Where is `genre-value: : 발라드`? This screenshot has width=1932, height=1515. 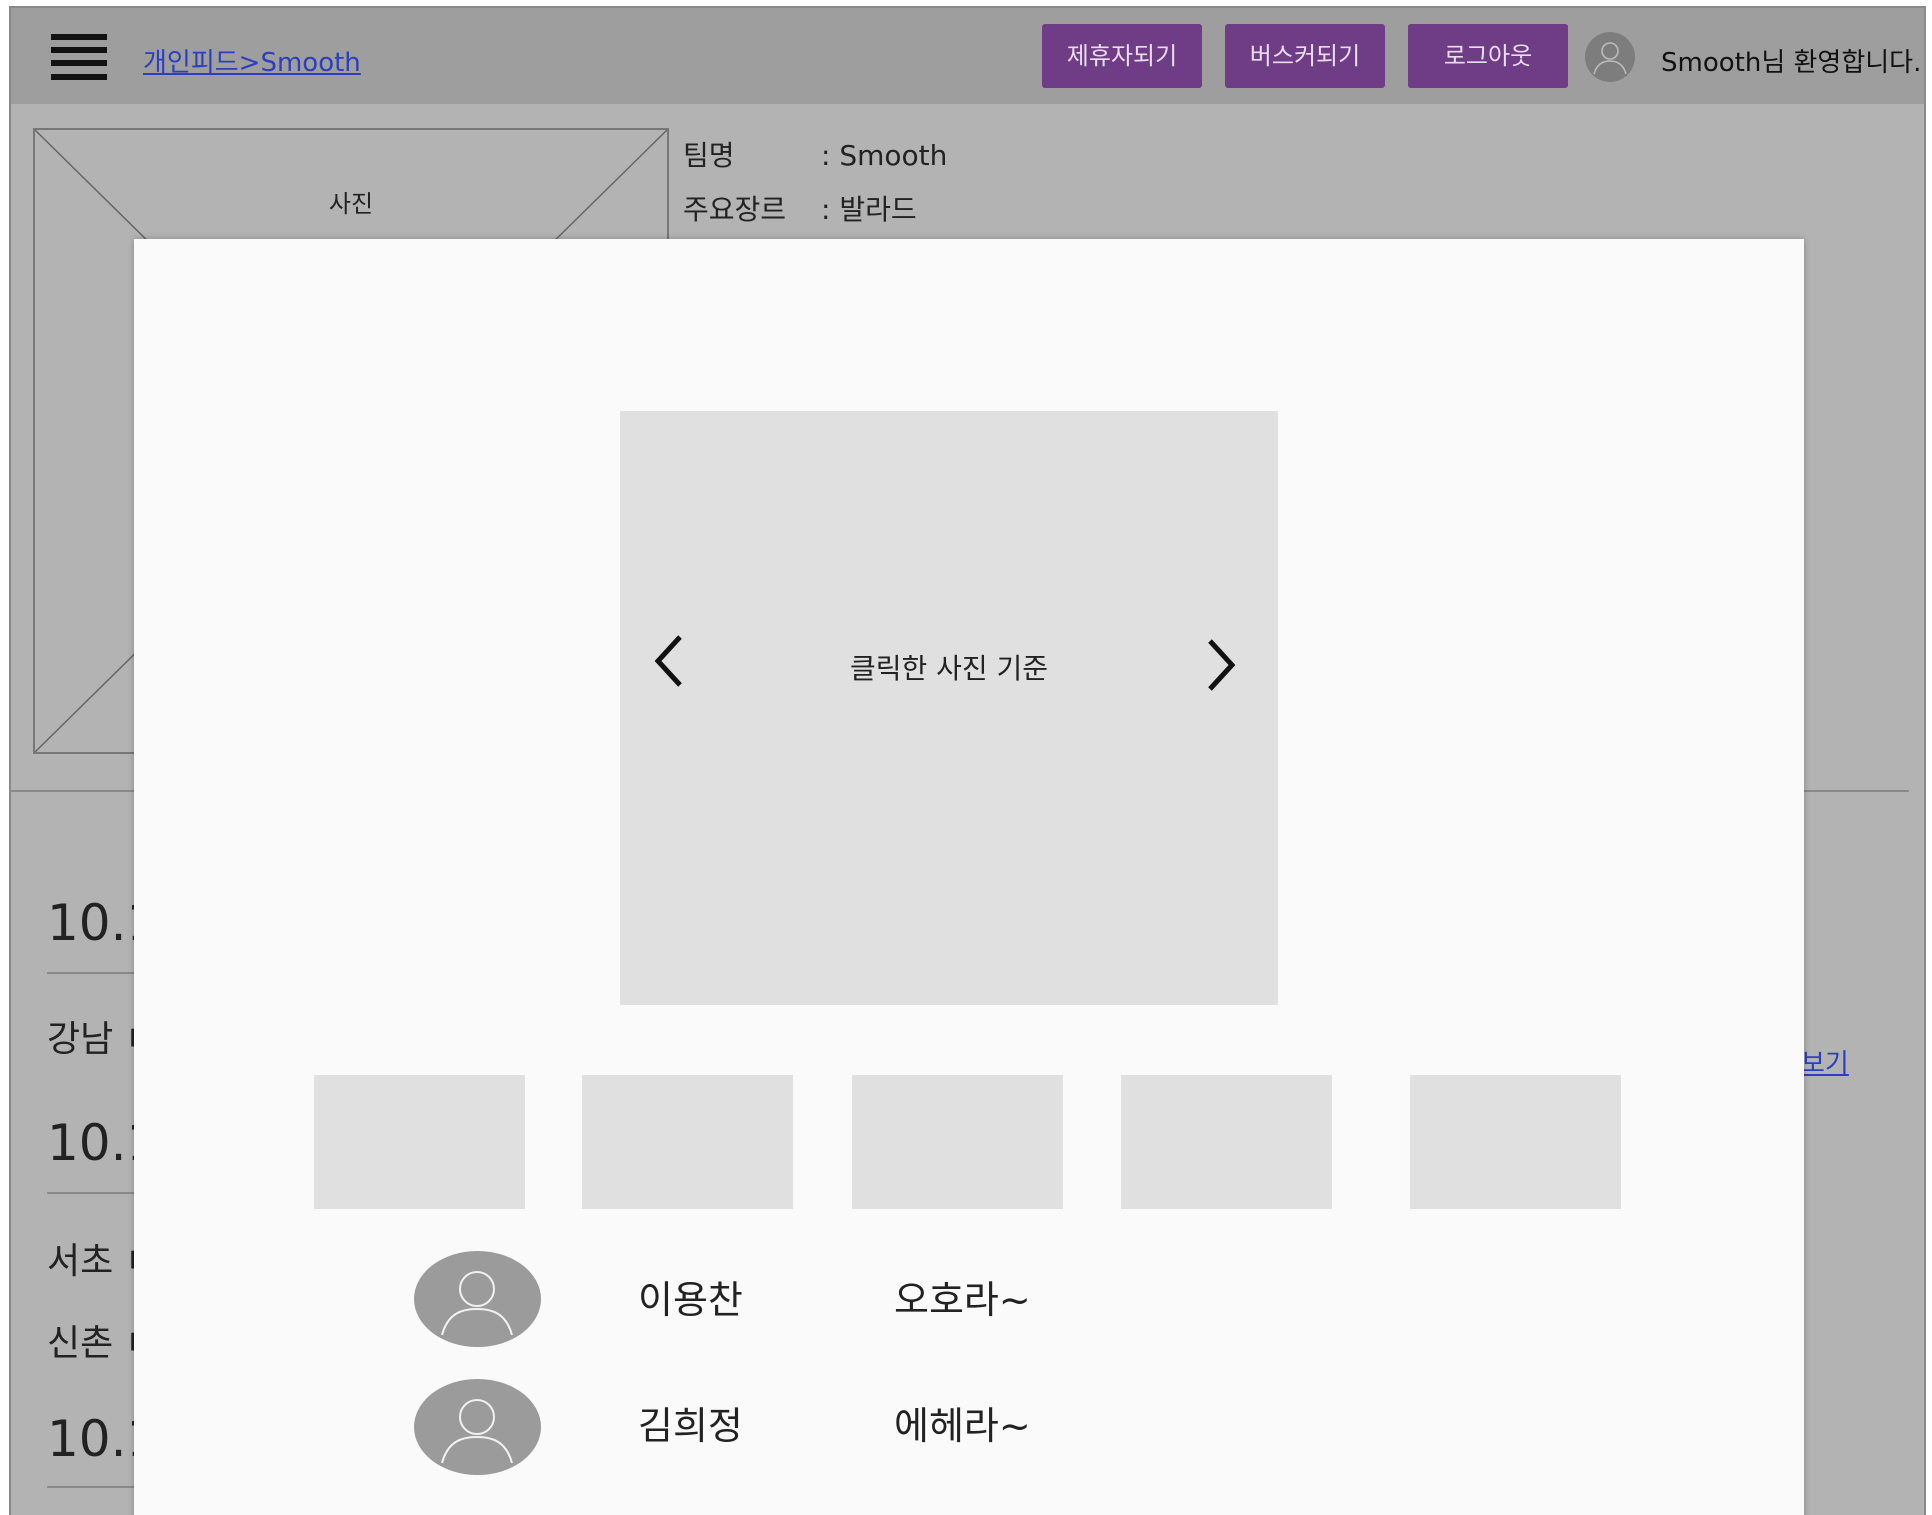
genre-value: : 발라드 is located at coordinates (869, 209).